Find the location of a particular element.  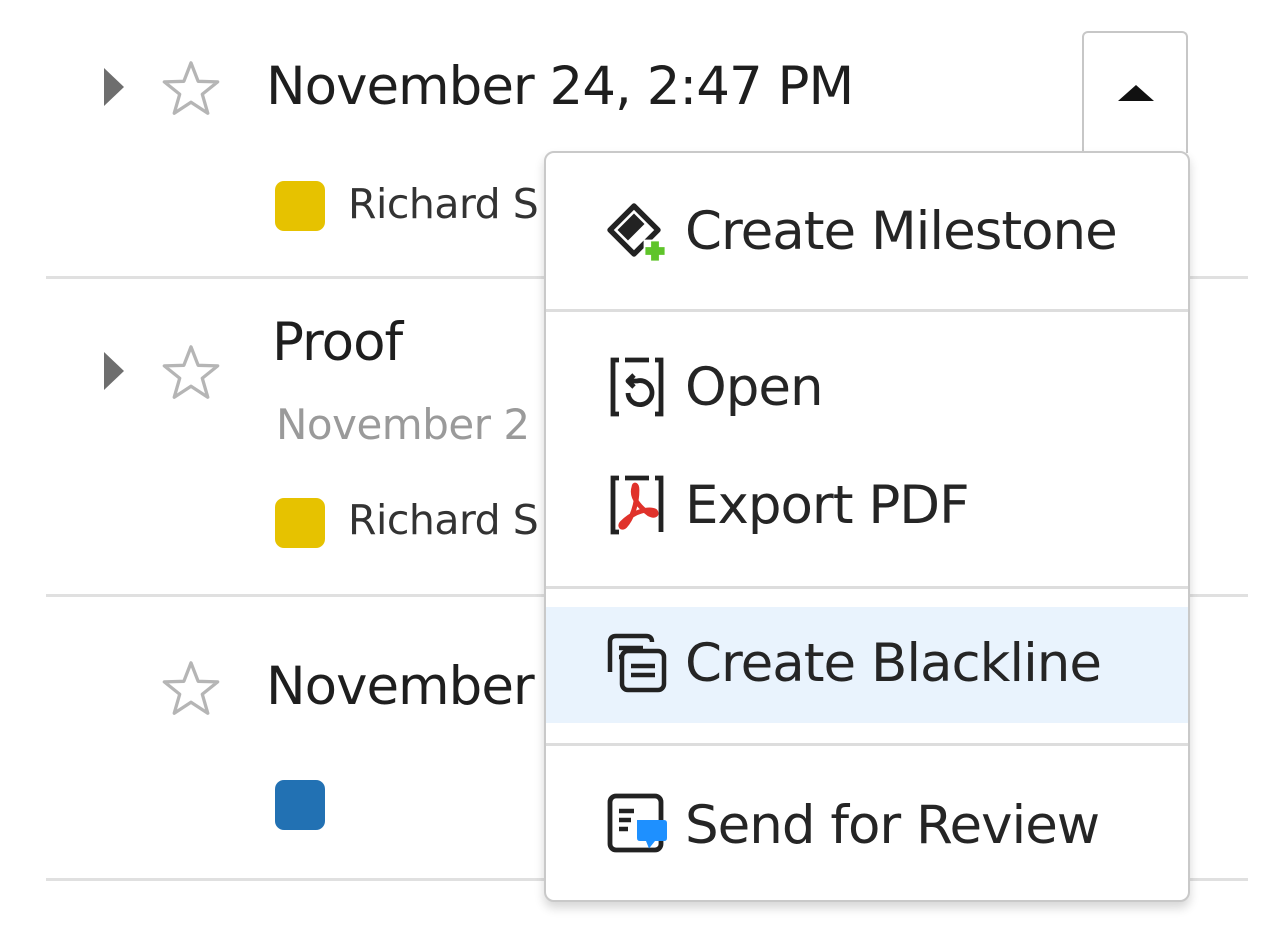

menu-item-send-for-review: Send for Review is located at coordinates (867, 826).